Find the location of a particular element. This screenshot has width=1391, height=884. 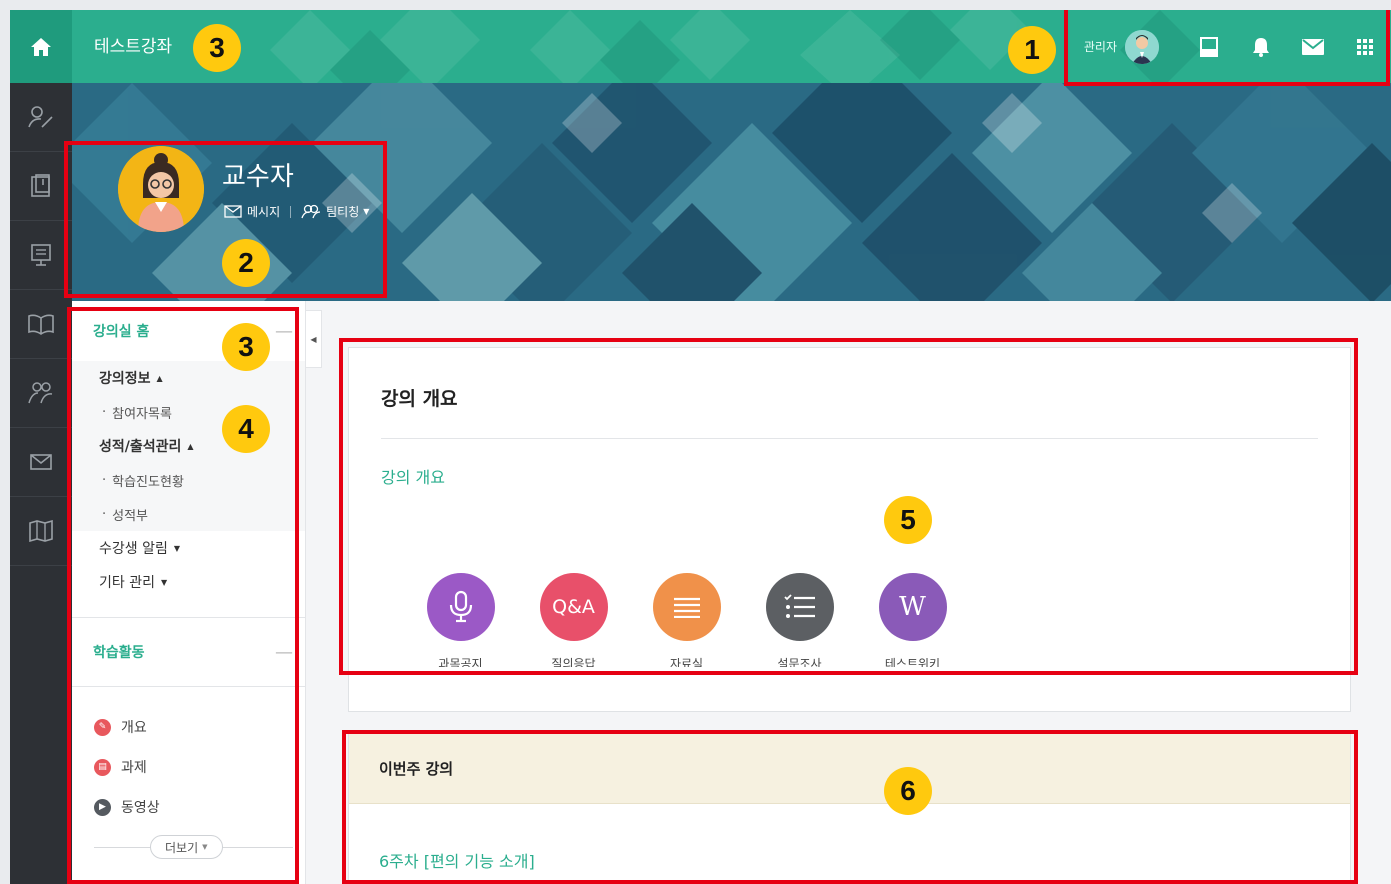

course-submenu: 강의정보 ▲ · 참여자목록 성적/출석관리 ▲ · 학습진도현황 · 성적부 is located at coordinates (188, 446).